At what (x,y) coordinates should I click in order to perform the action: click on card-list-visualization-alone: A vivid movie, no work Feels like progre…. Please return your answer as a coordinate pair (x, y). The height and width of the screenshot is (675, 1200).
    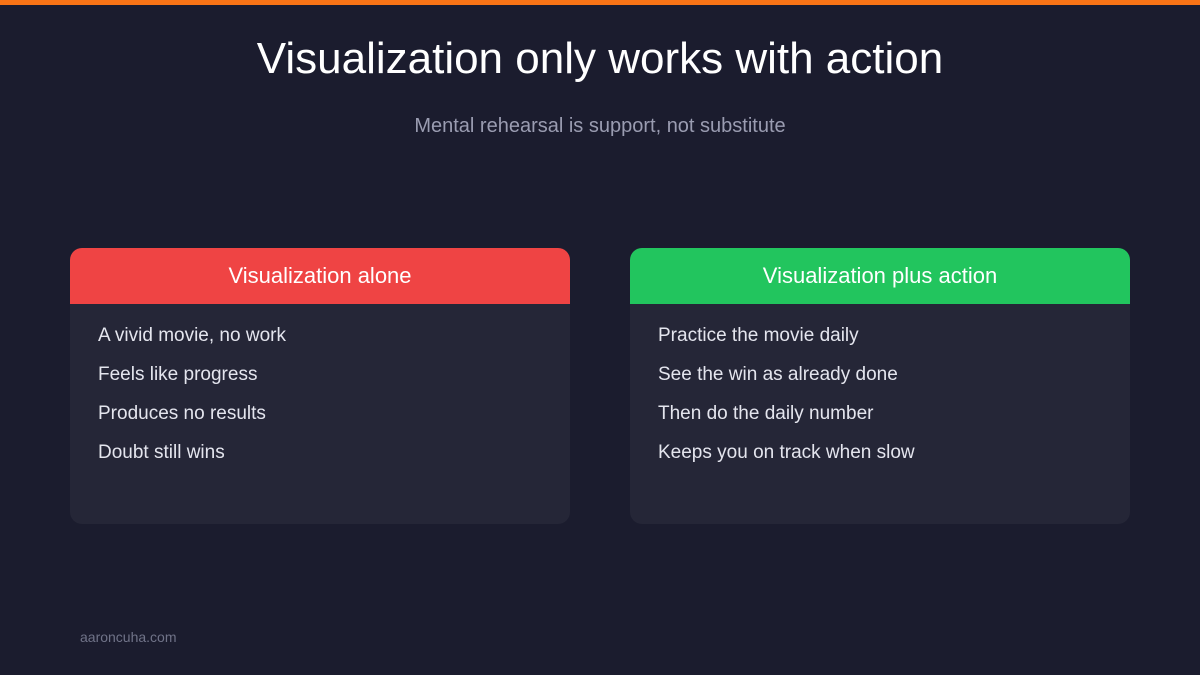
    Looking at the image, I should click on (320, 384).